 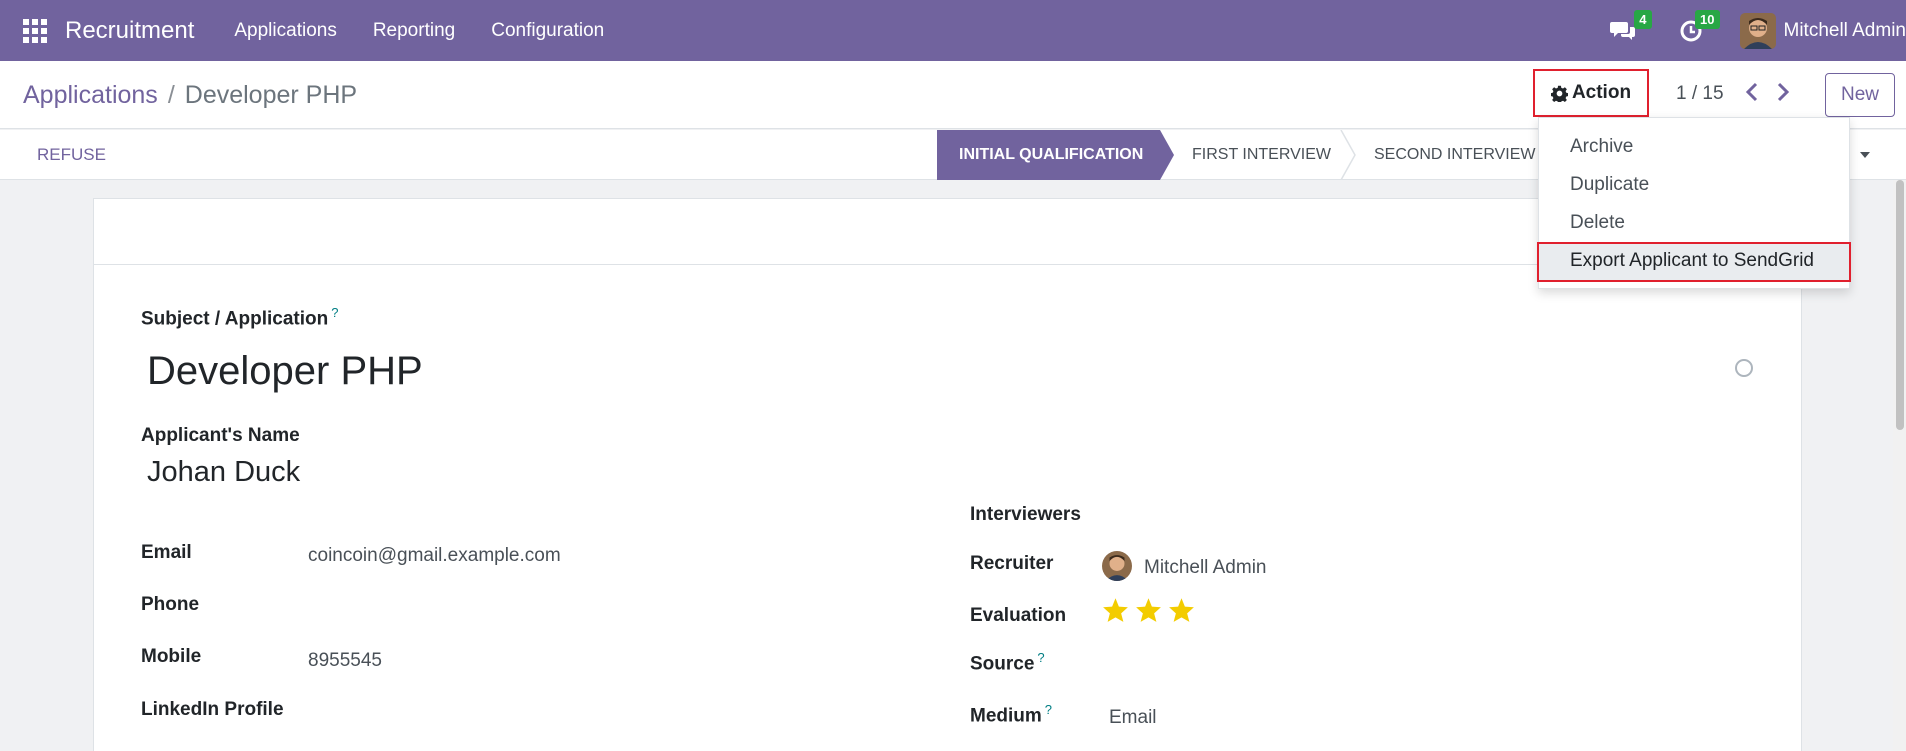 I want to click on phone-field, so click(x=558, y=607).